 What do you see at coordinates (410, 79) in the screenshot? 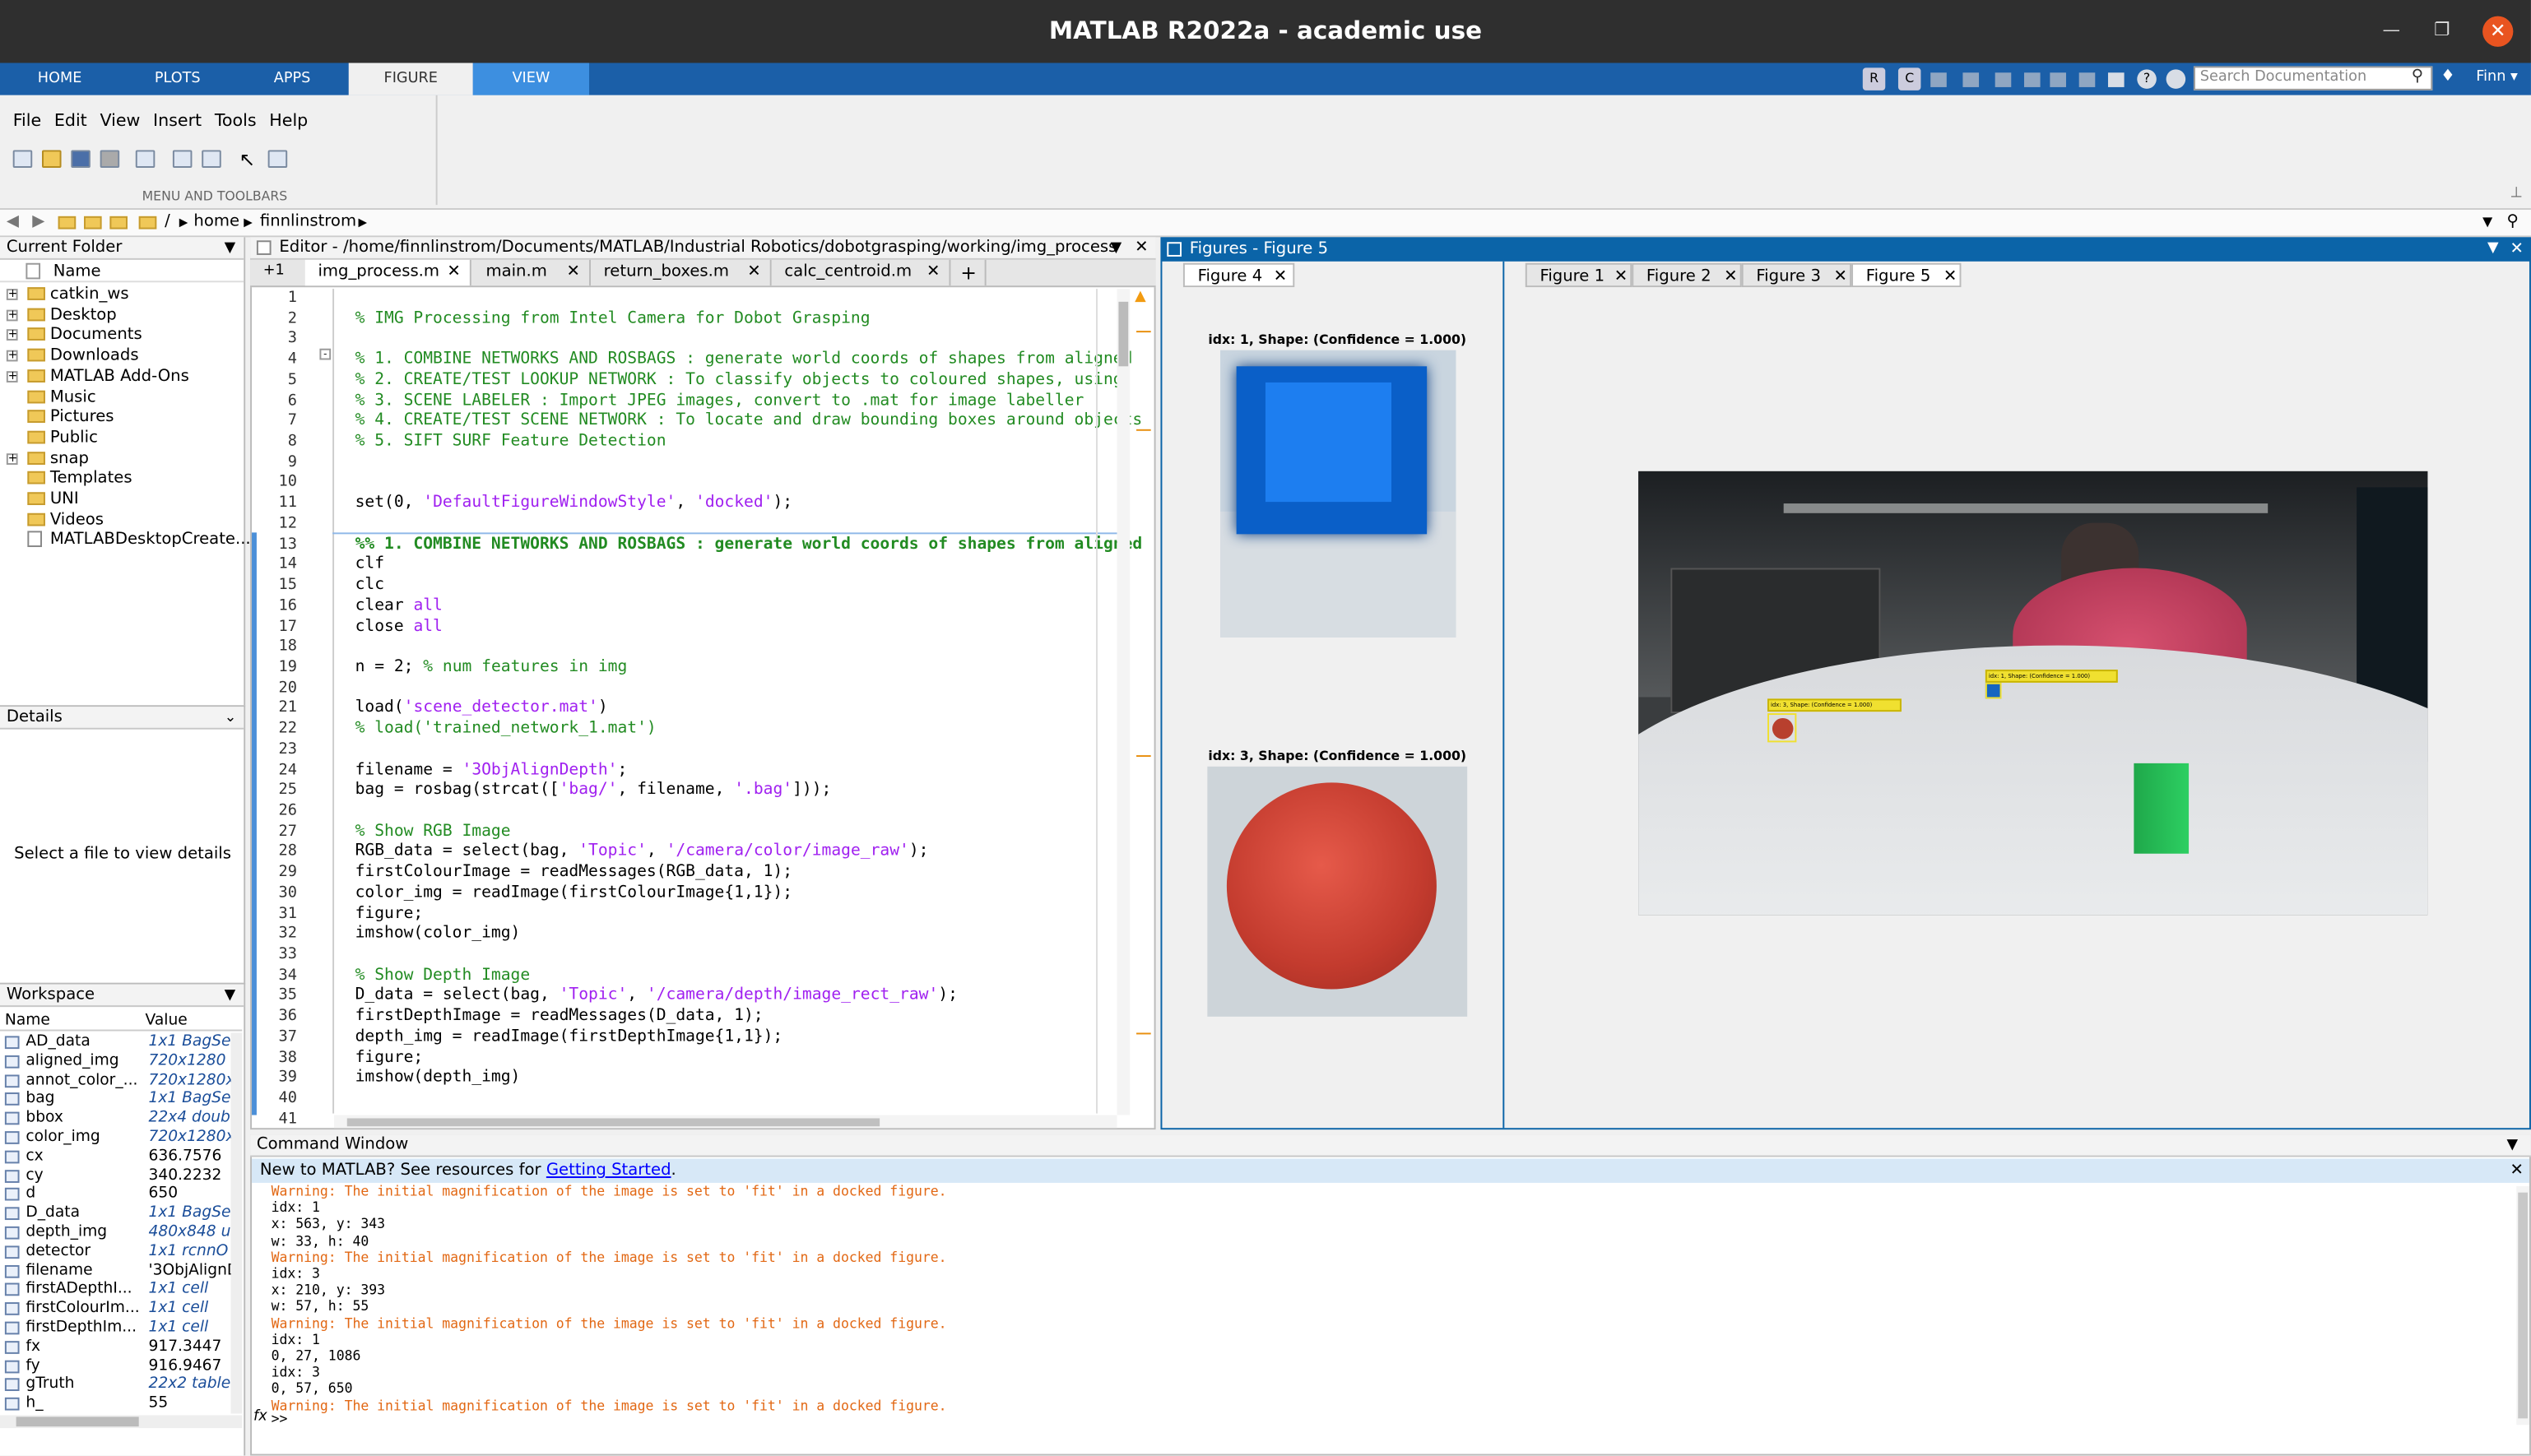
I see `tab-figure: FIGURE` at bounding box center [410, 79].